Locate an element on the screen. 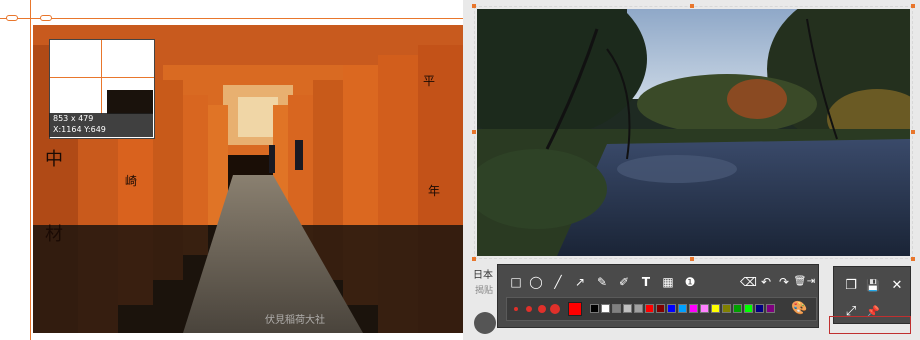  background-page-subtext: 揭贴 is located at coordinates (484, 291).